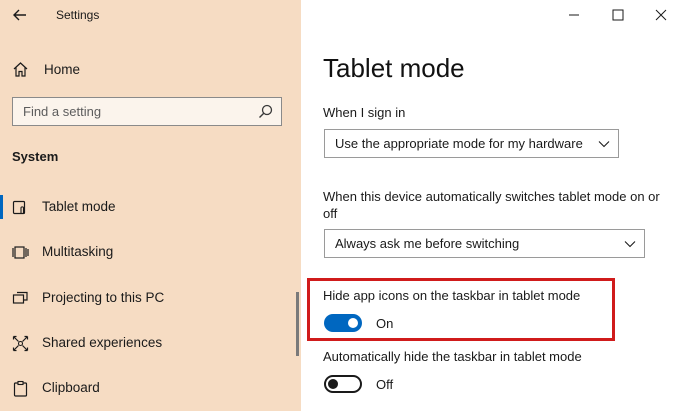 The width and height of the screenshot is (680, 411). What do you see at coordinates (35, 156) in the screenshot?
I see `section-heading: System` at bounding box center [35, 156].